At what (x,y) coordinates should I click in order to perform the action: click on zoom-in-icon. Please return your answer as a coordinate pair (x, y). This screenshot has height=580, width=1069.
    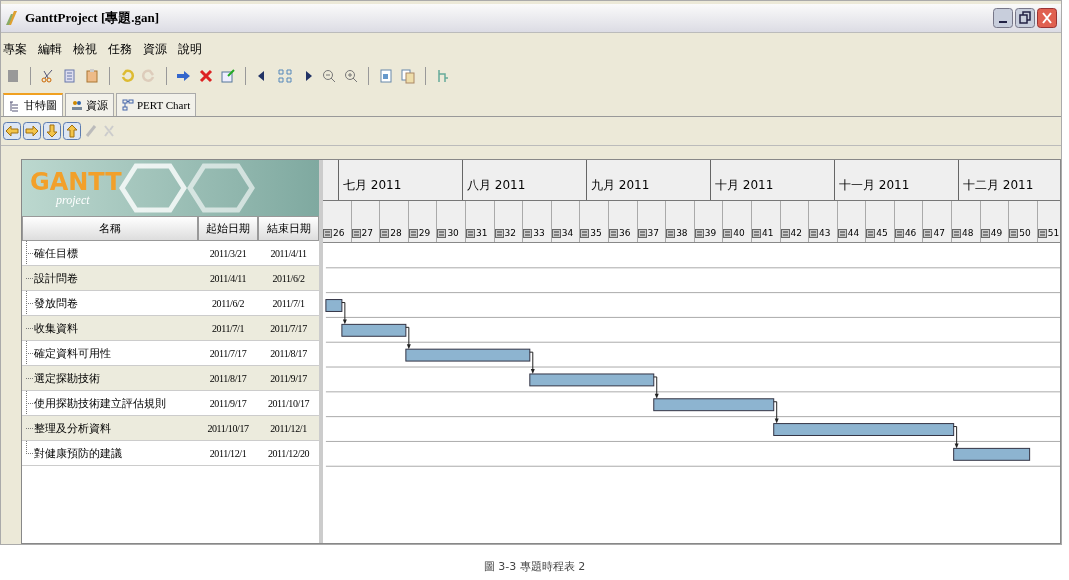
    Looking at the image, I should click on (351, 76).